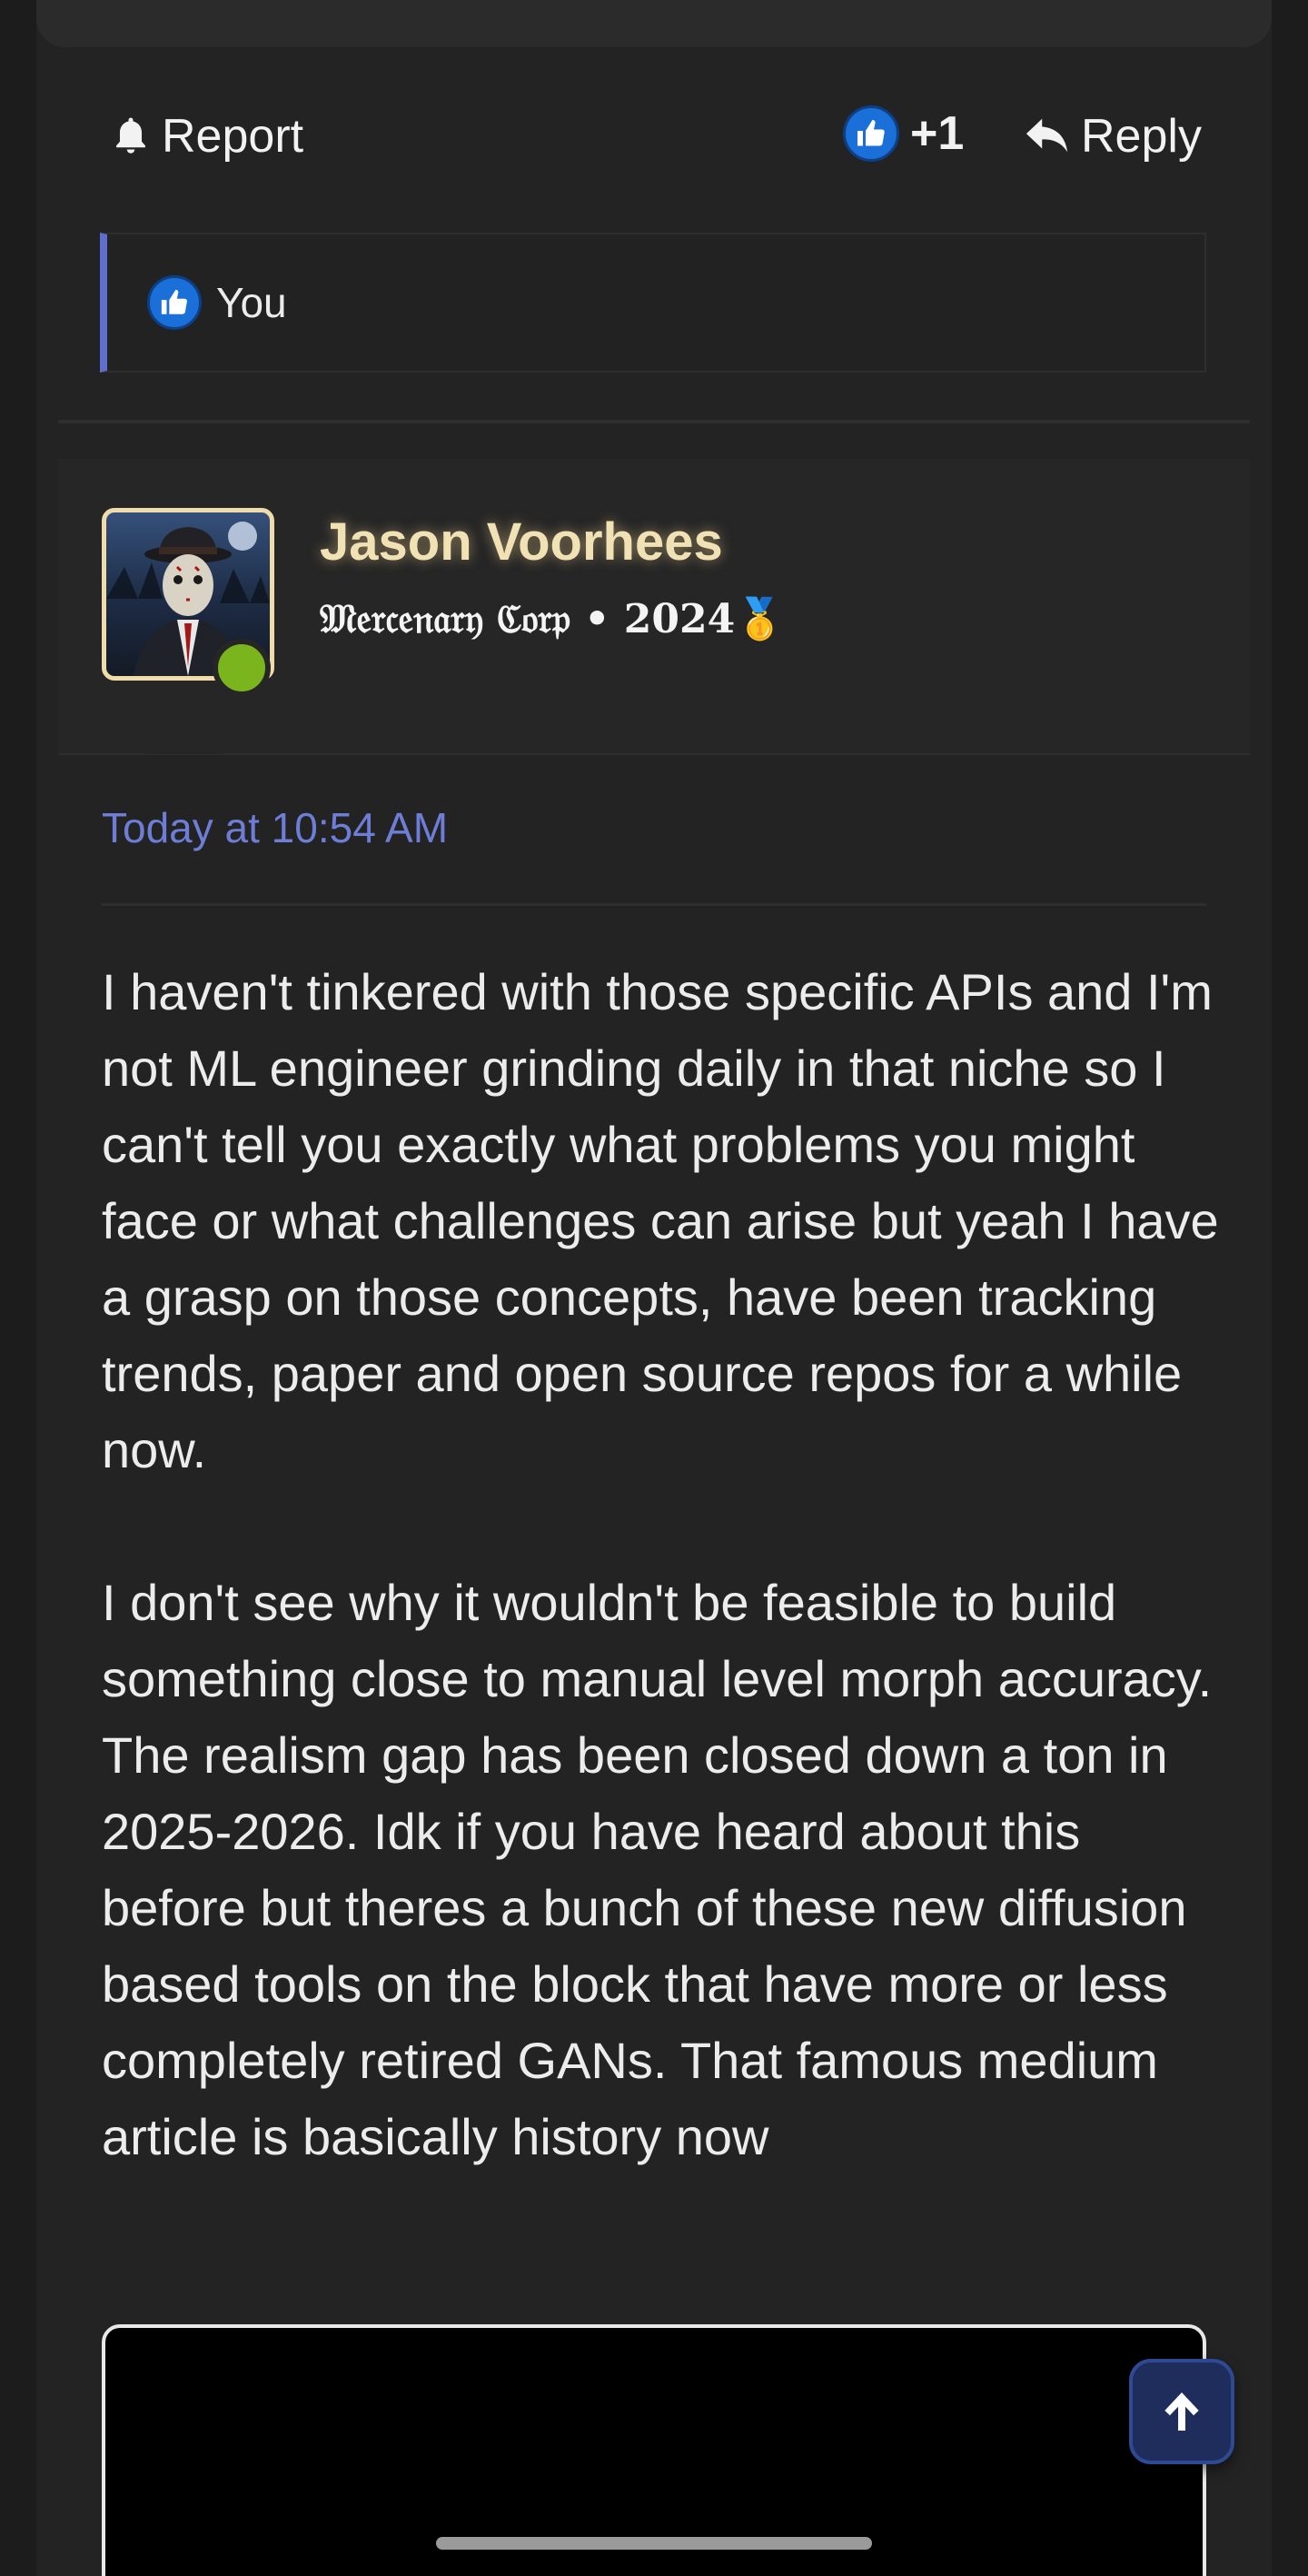  I want to click on timestamp-divider, so click(654, 905).